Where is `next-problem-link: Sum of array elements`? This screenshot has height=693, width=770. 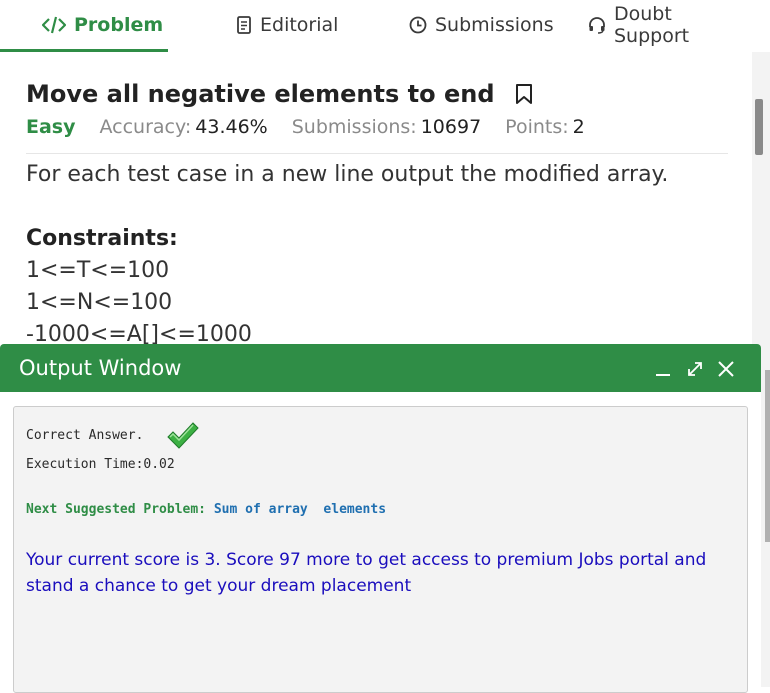
next-problem-link: Sum of array elements is located at coordinates (300, 509).